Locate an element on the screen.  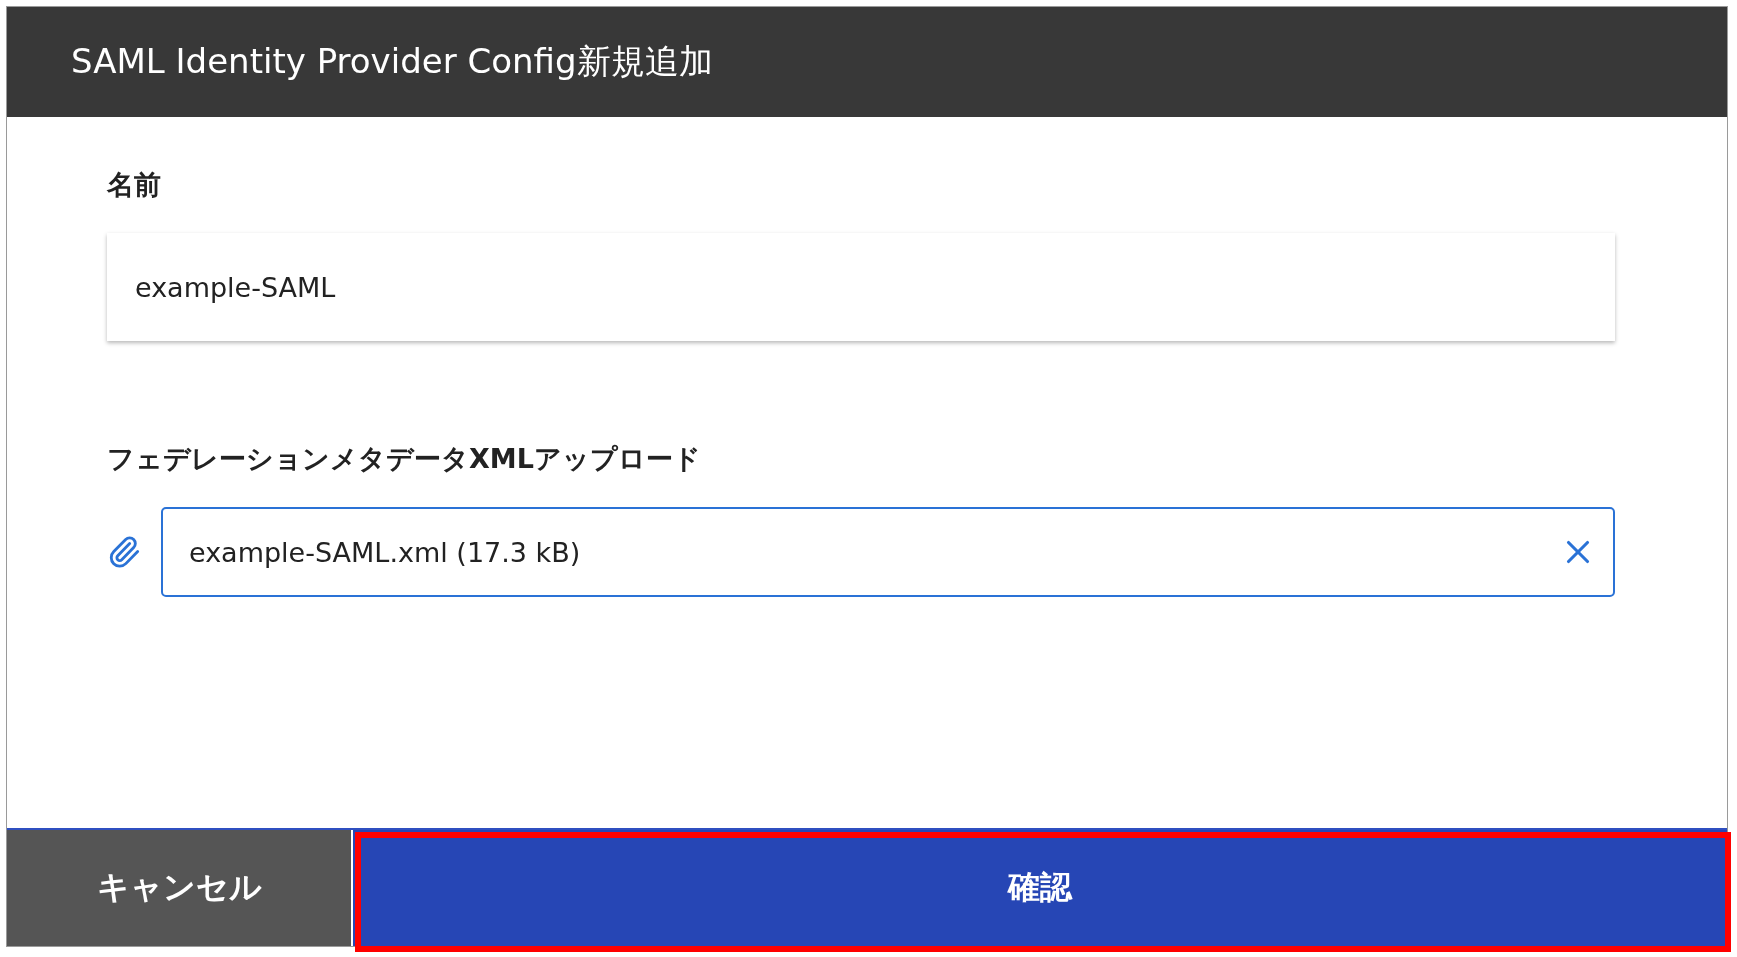
file-field: example-SAML.xml (17.3 kB) is located at coordinates (888, 552).